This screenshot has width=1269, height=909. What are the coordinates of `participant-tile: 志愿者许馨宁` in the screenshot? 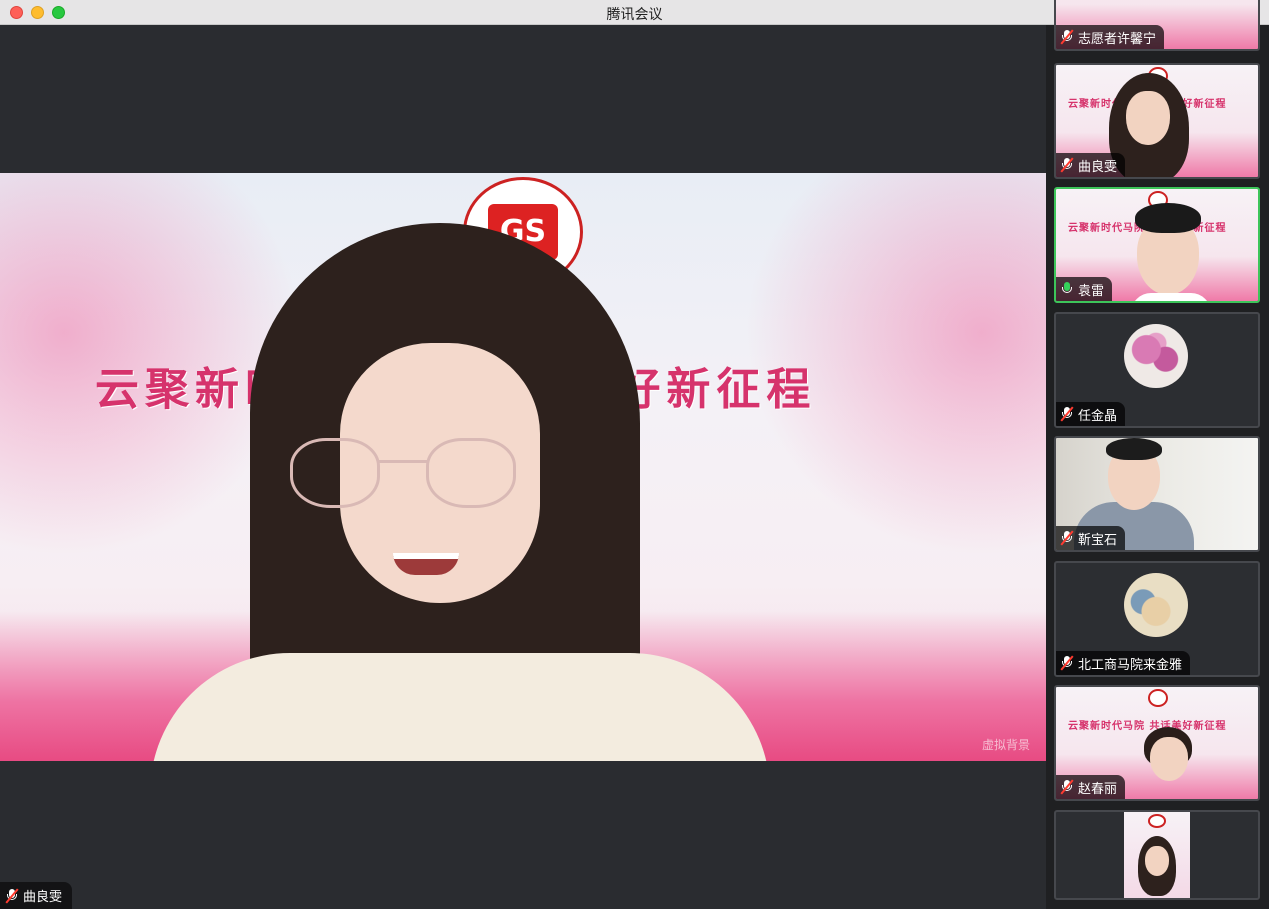 It's located at (1157, 25).